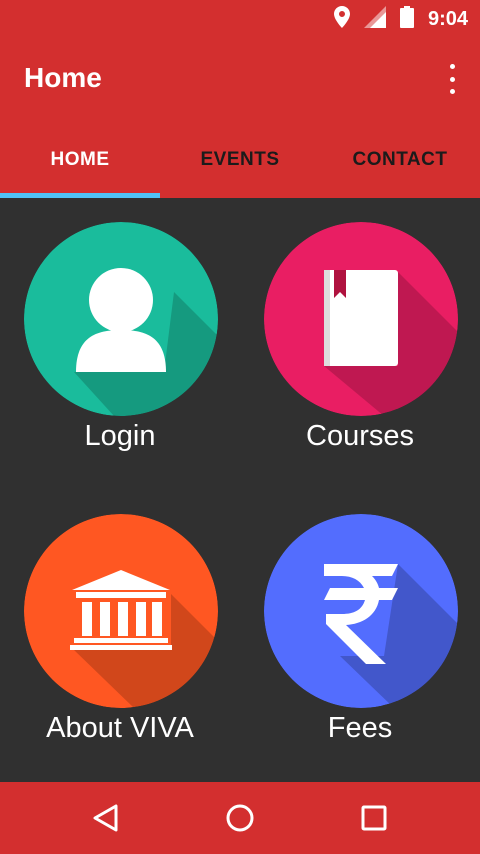 The image size is (480, 854). I want to click on fees-circle, so click(361, 611).